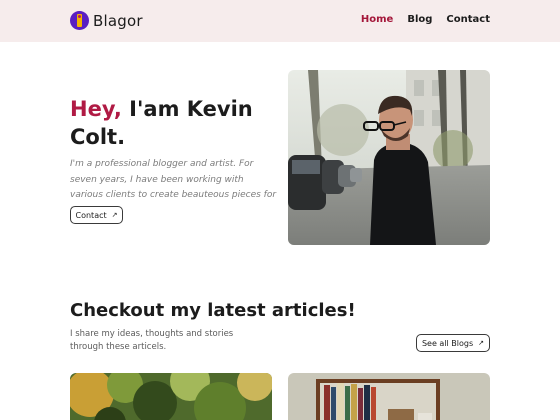  Describe the element at coordinates (79, 20) in the screenshot. I see `logo-icon` at that location.